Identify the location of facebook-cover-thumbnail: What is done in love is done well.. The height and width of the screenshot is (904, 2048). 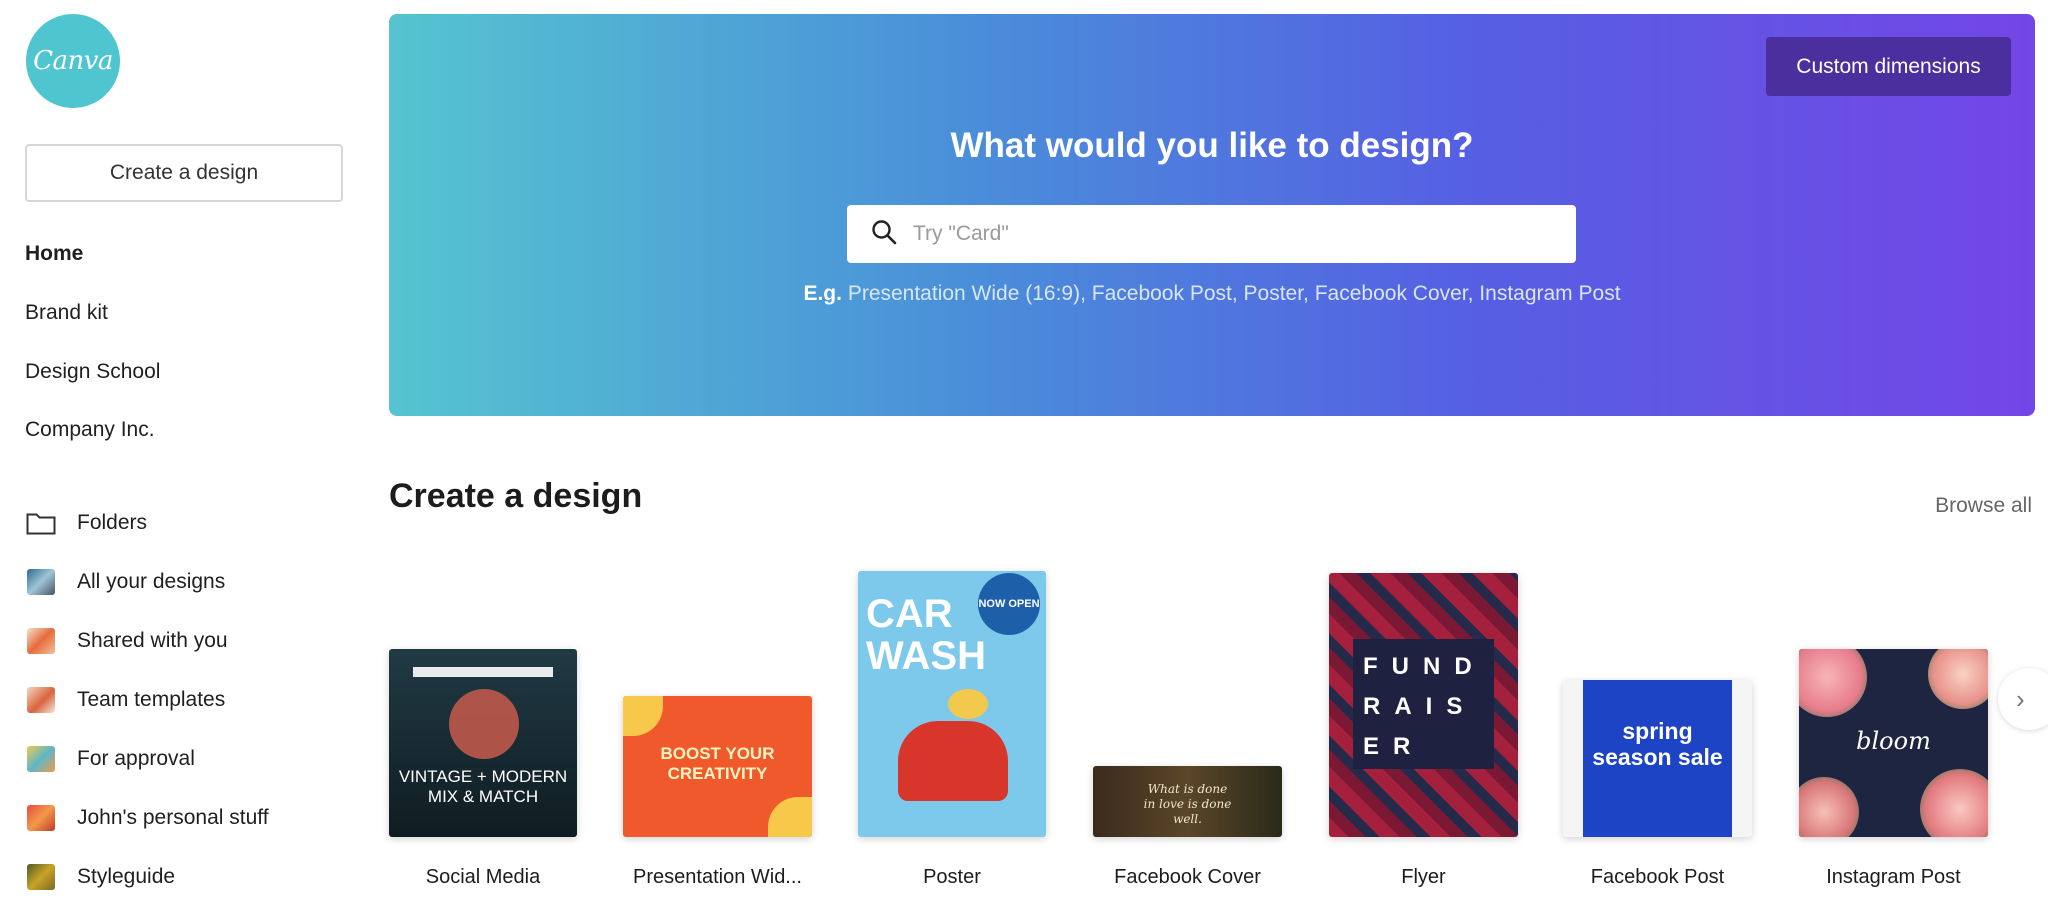
(1187, 801).